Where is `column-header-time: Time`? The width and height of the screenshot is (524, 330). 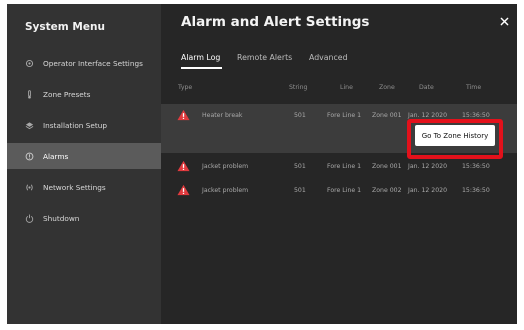
column-header-time: Time is located at coordinates (474, 87).